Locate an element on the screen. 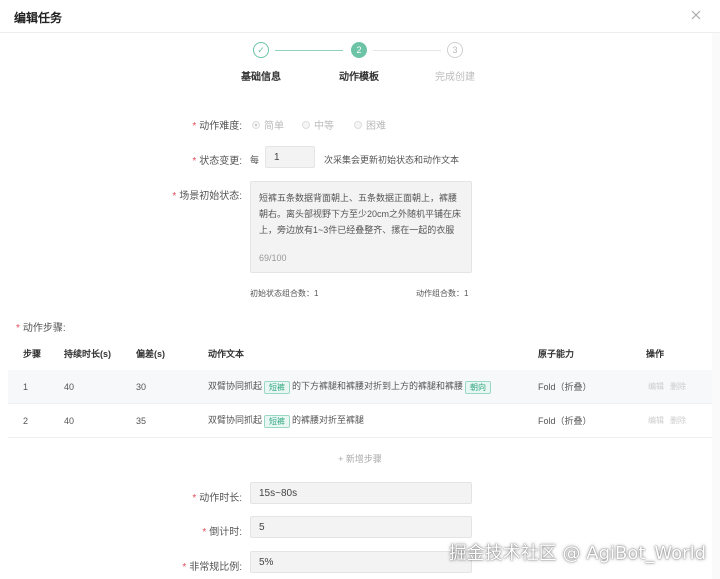 The width and height of the screenshot is (720, 579). col-text: 动作文本 is located at coordinates (226, 353).